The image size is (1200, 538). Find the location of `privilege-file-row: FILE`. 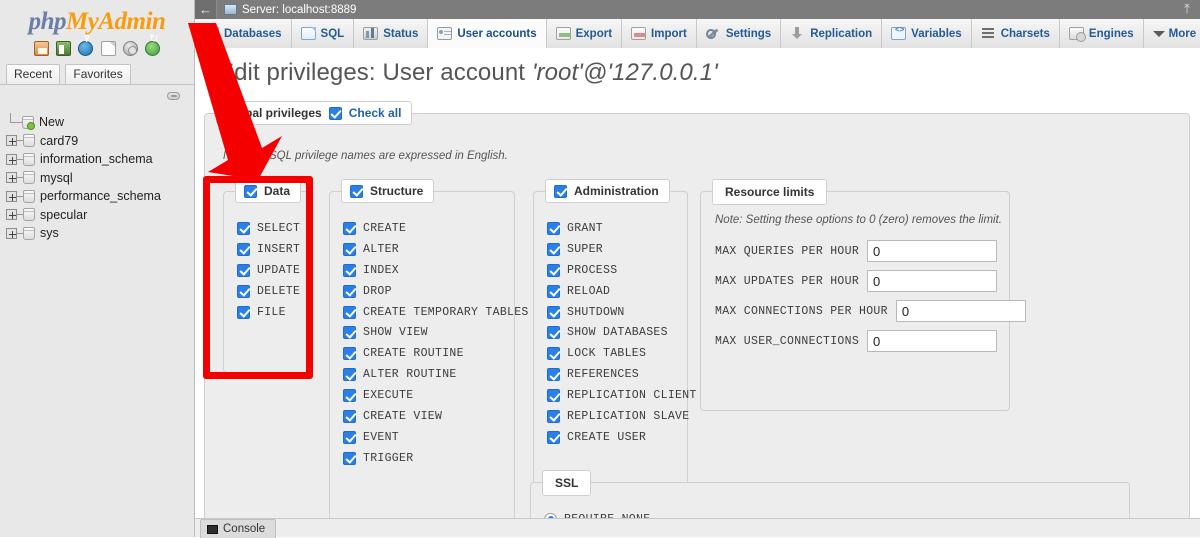

privilege-file-row: FILE is located at coordinates (273, 312).